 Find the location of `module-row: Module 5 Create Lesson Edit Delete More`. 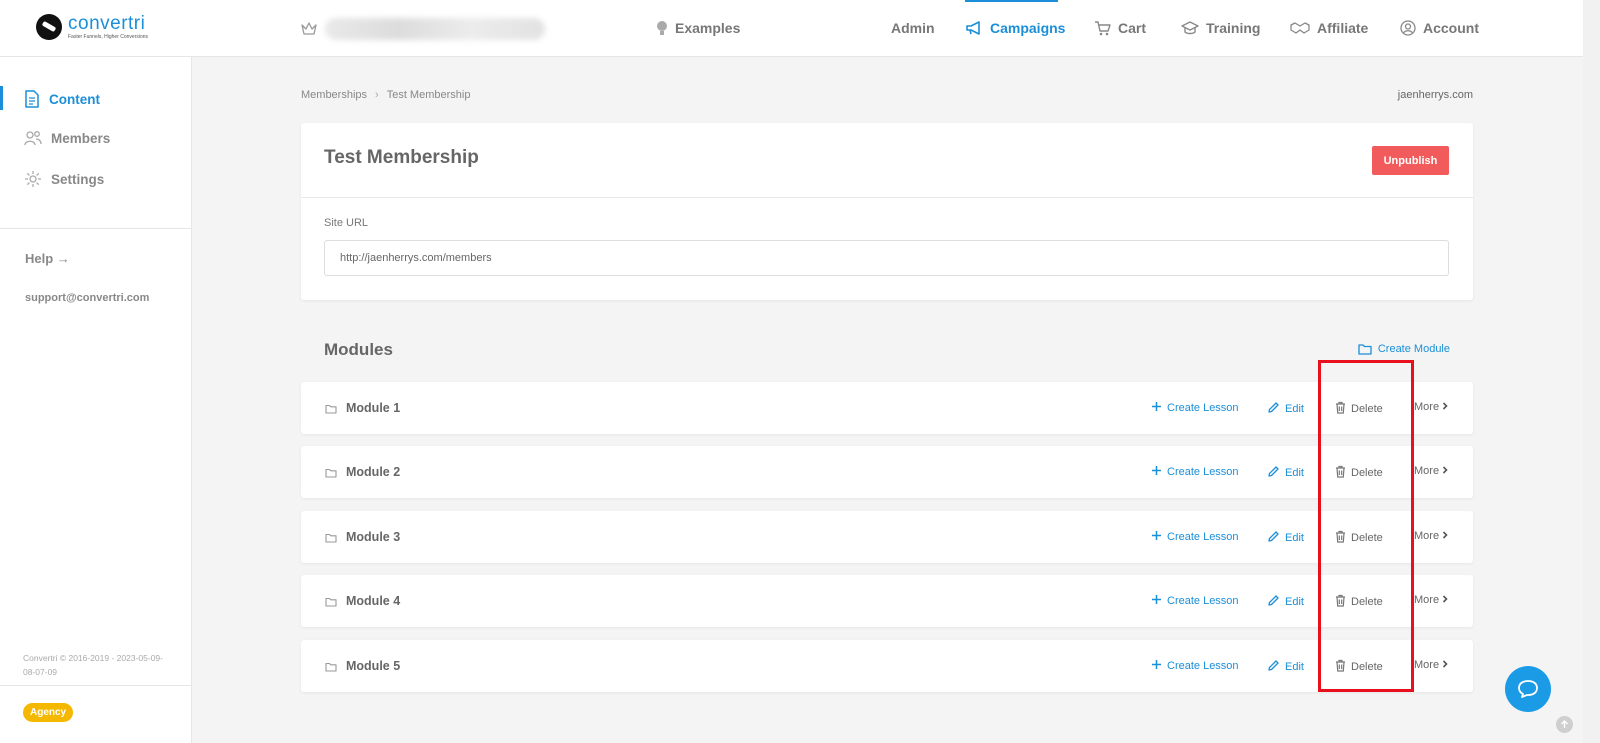

module-row: Module 5 Create Lesson Edit Delete More is located at coordinates (887, 666).